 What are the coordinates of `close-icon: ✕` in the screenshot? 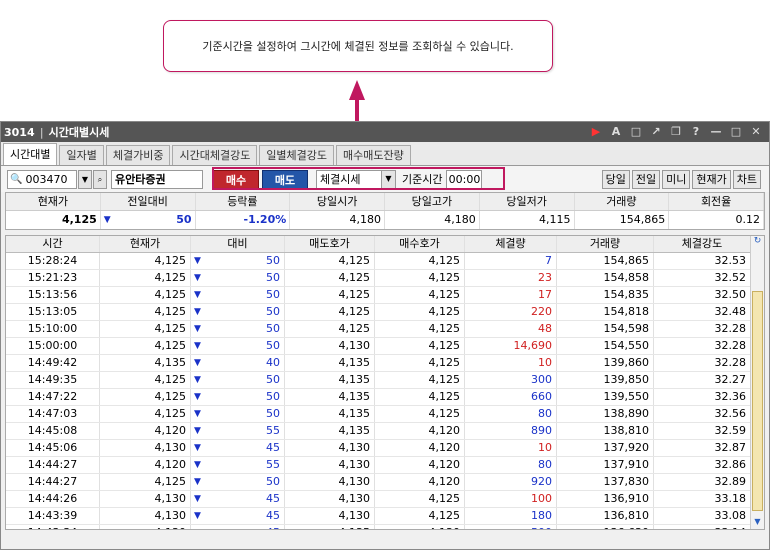 It's located at (756, 132).